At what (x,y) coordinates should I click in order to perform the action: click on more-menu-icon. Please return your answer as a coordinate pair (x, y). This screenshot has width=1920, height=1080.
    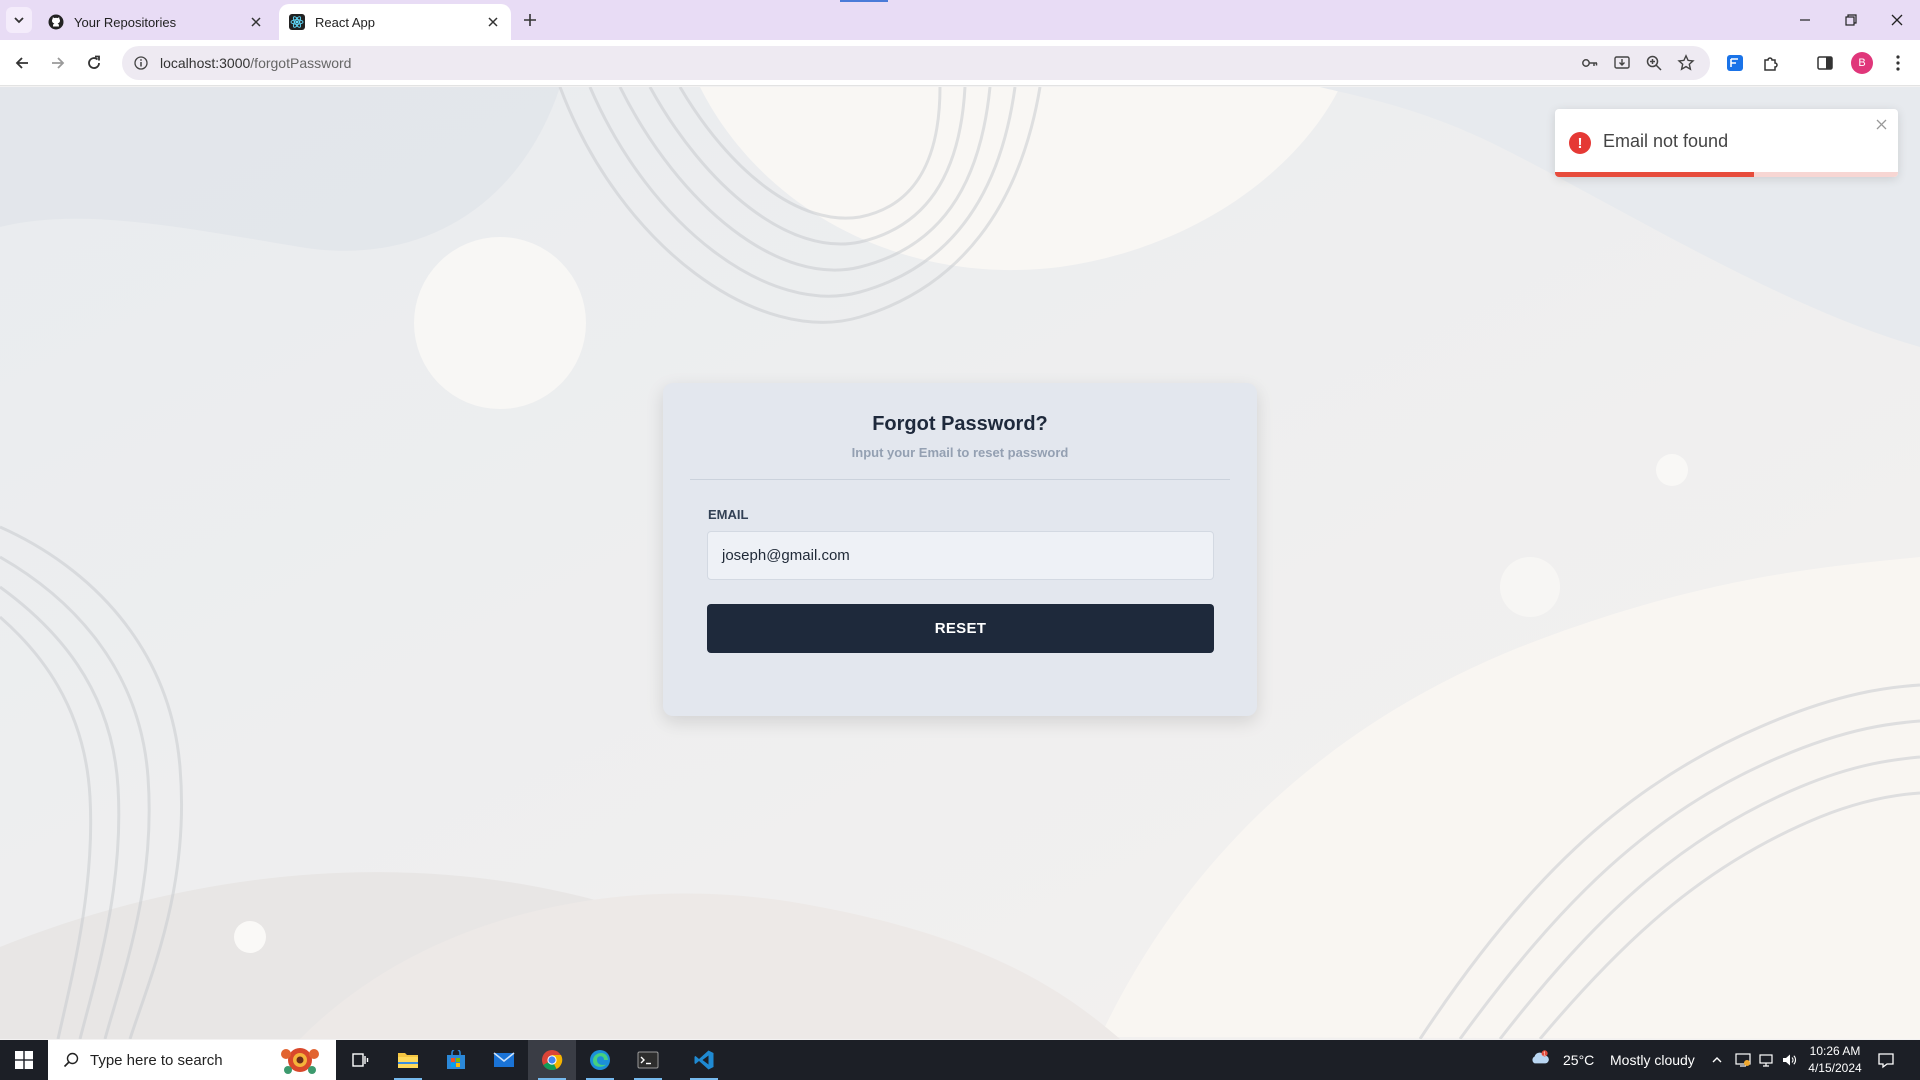
    Looking at the image, I should click on (1898, 63).